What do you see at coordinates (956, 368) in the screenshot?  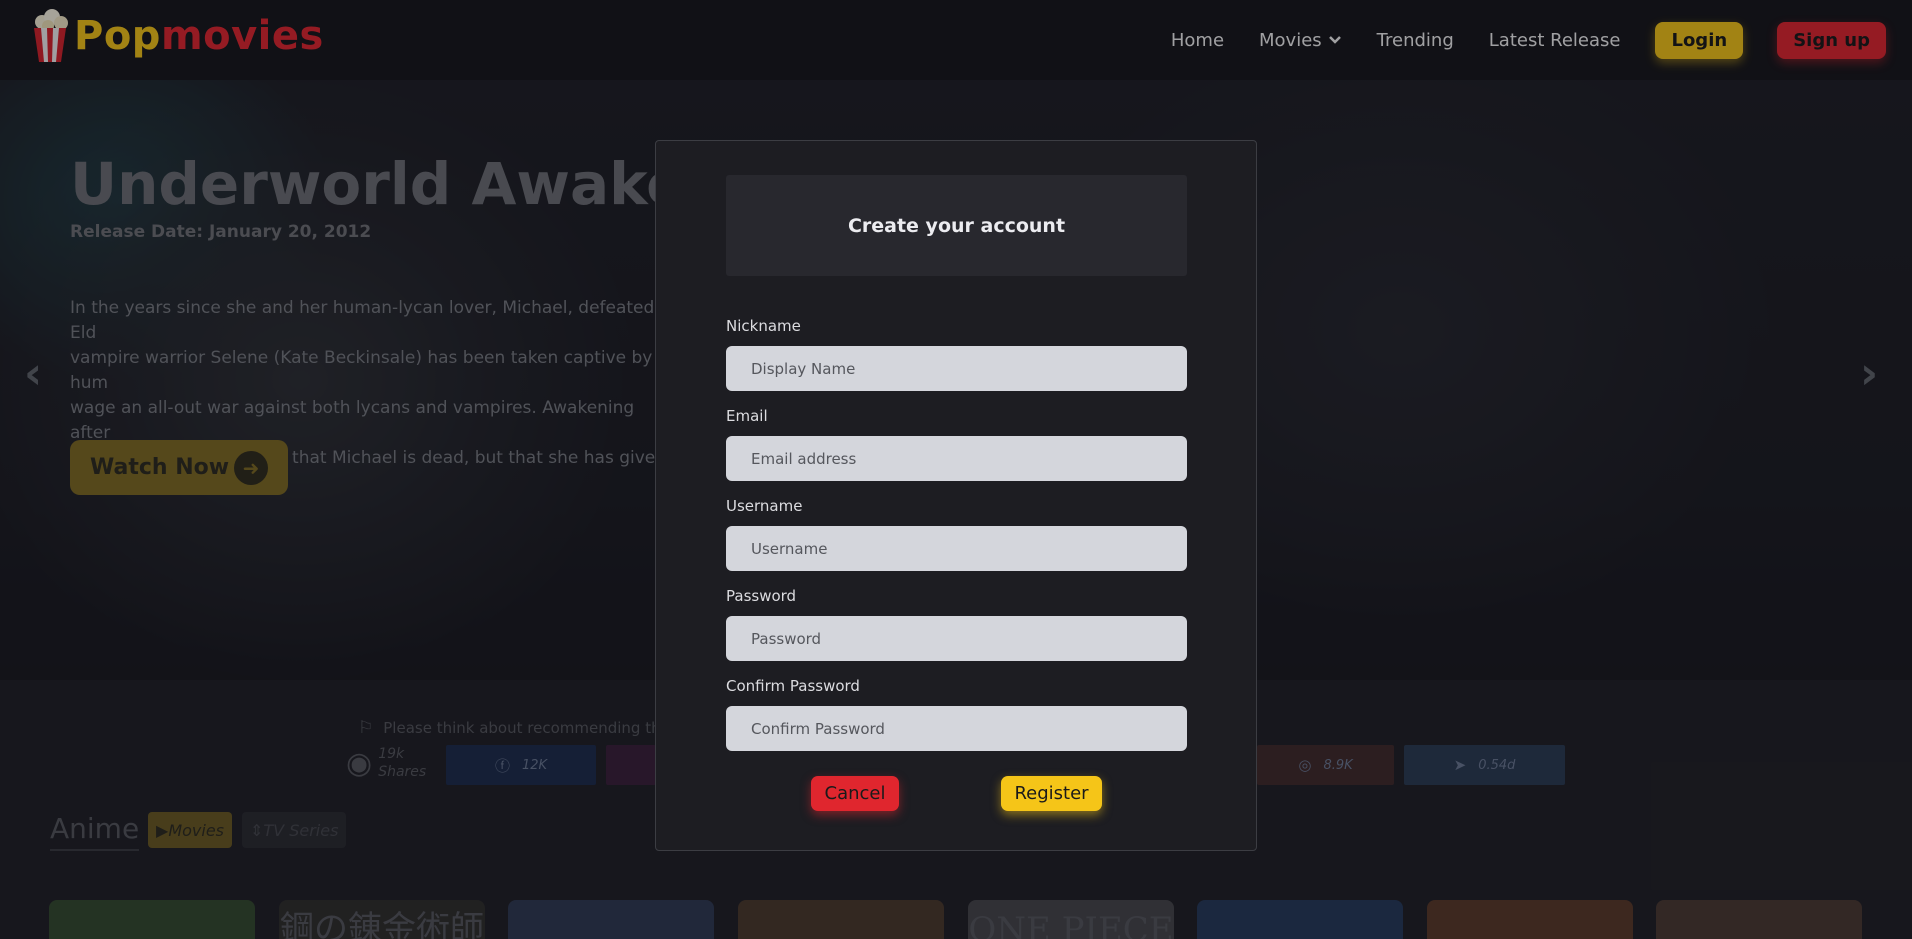 I see `nickname-input` at bounding box center [956, 368].